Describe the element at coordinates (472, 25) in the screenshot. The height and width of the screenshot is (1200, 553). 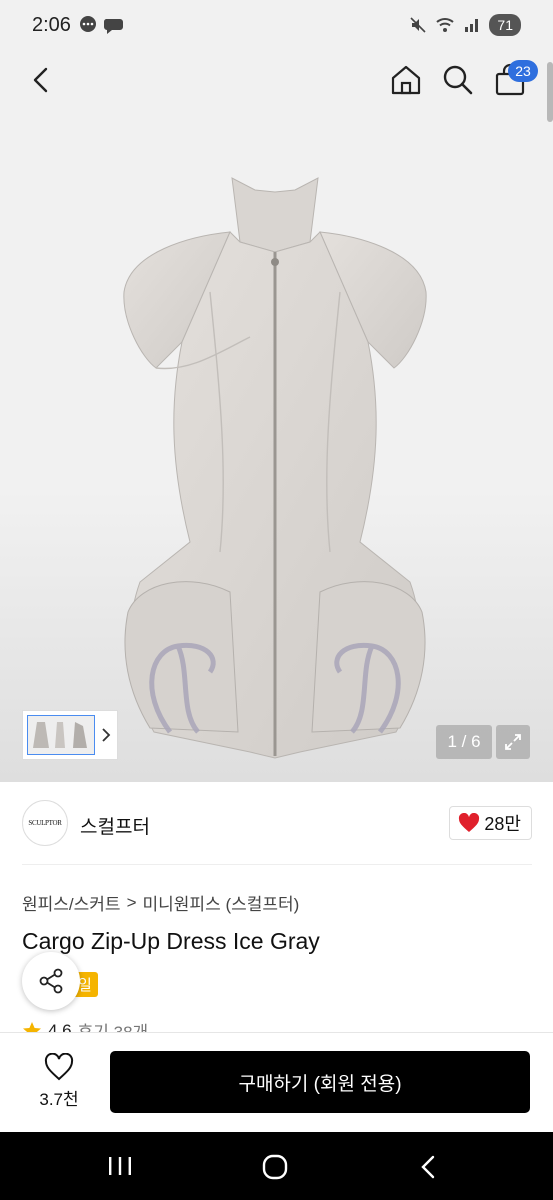
I see `signal-icon` at that location.